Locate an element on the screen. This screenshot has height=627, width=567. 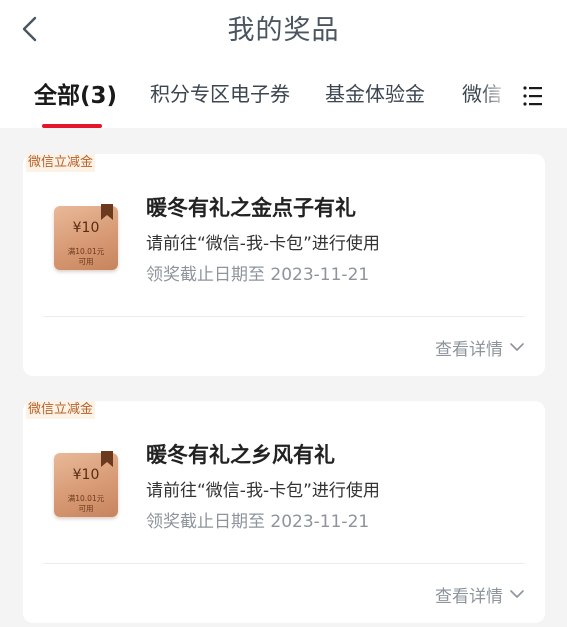
tab-menu-button is located at coordinates (532, 96).